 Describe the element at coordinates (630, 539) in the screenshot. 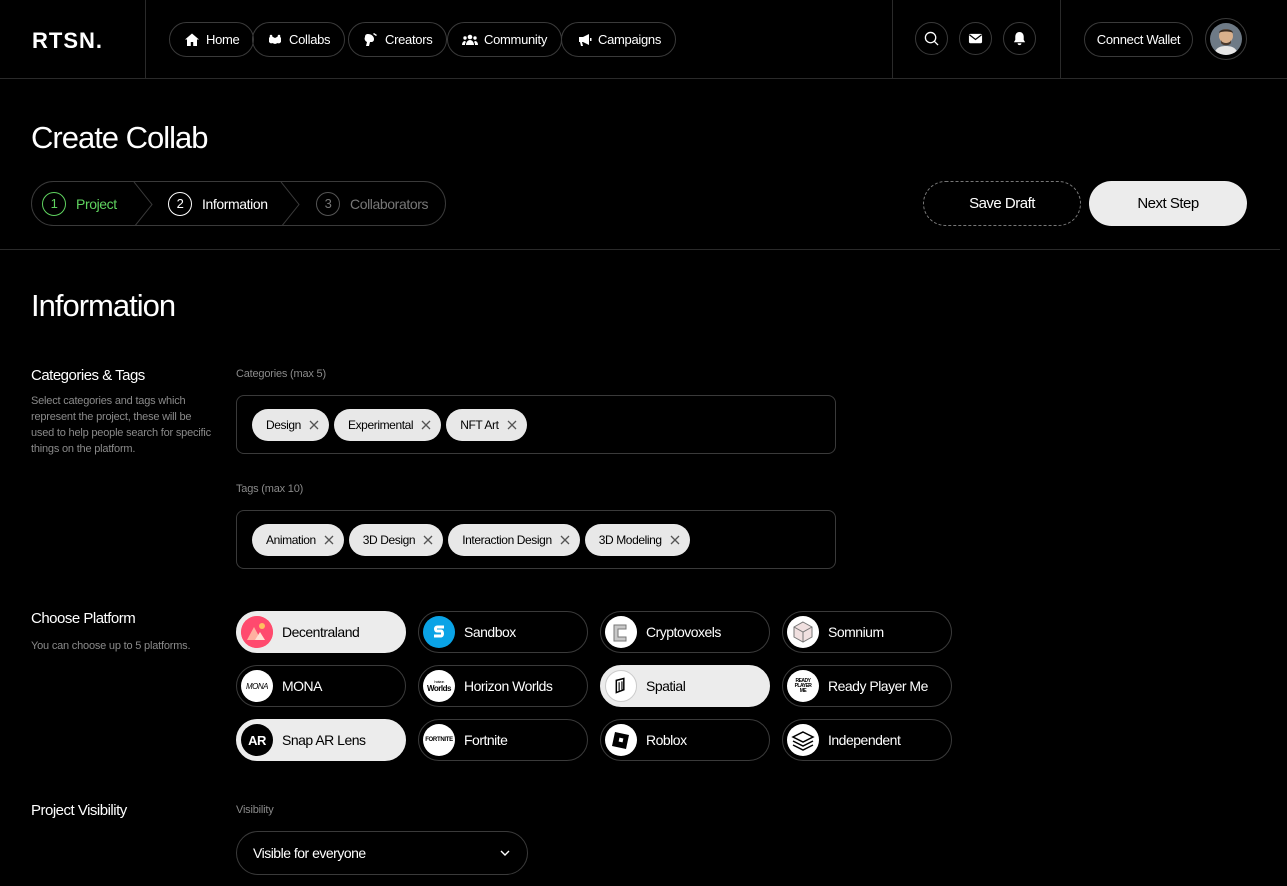

I see `chip-label: 3D Modeling` at that location.